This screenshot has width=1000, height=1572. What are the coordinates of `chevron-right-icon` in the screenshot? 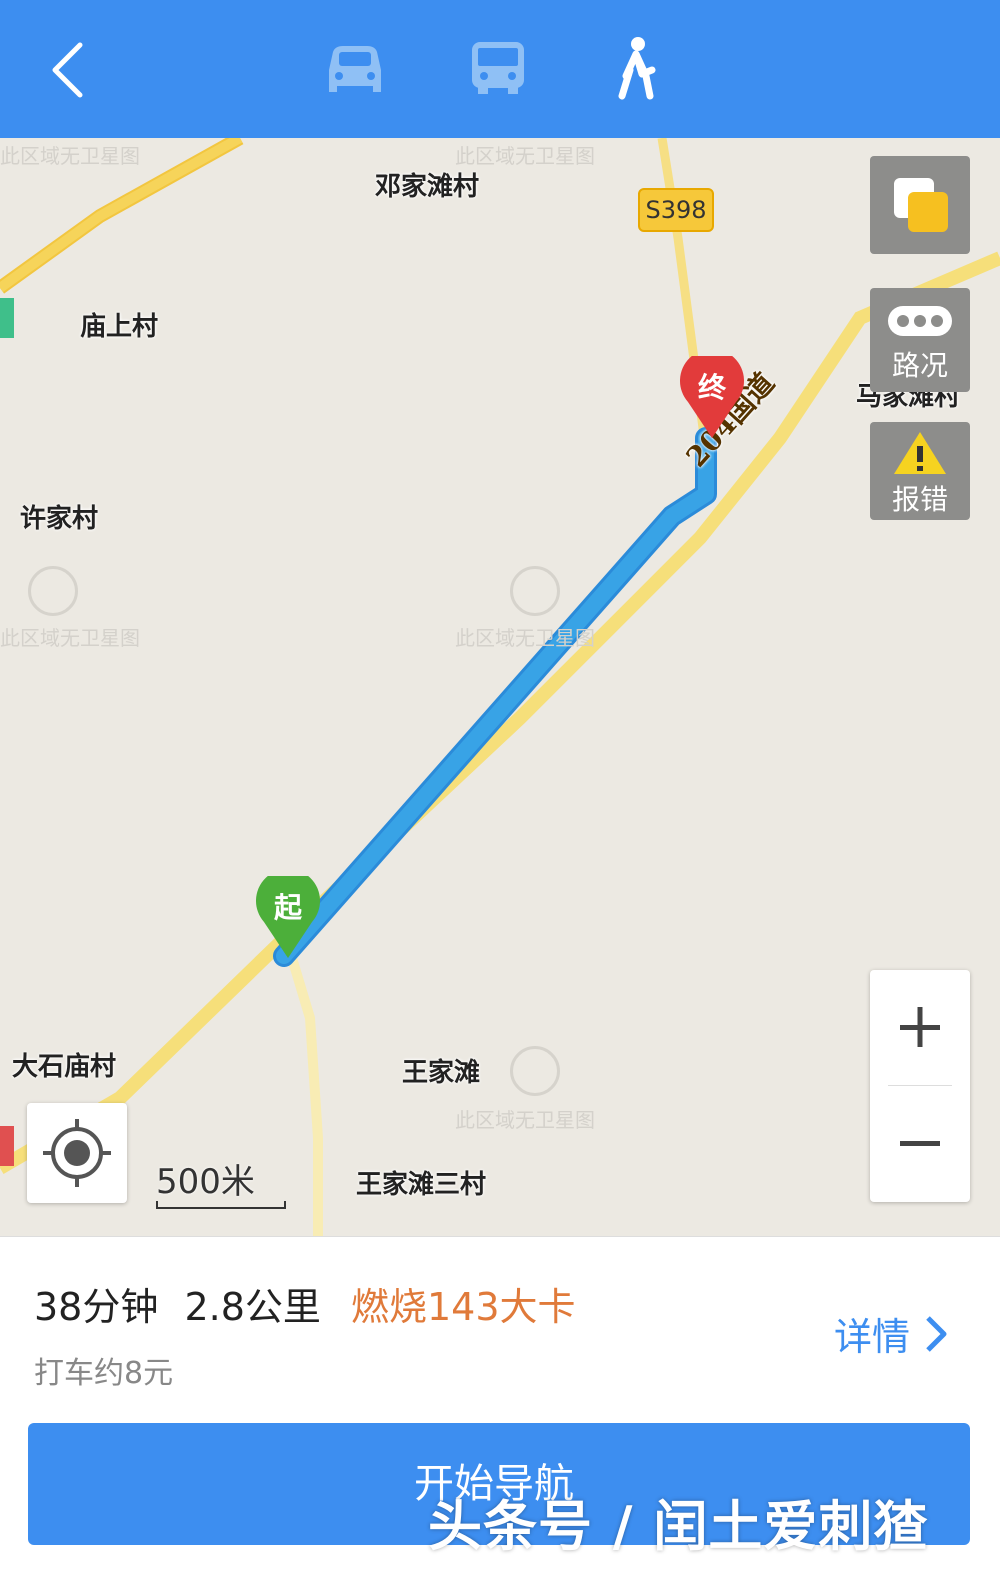 It's located at (936, 1334).